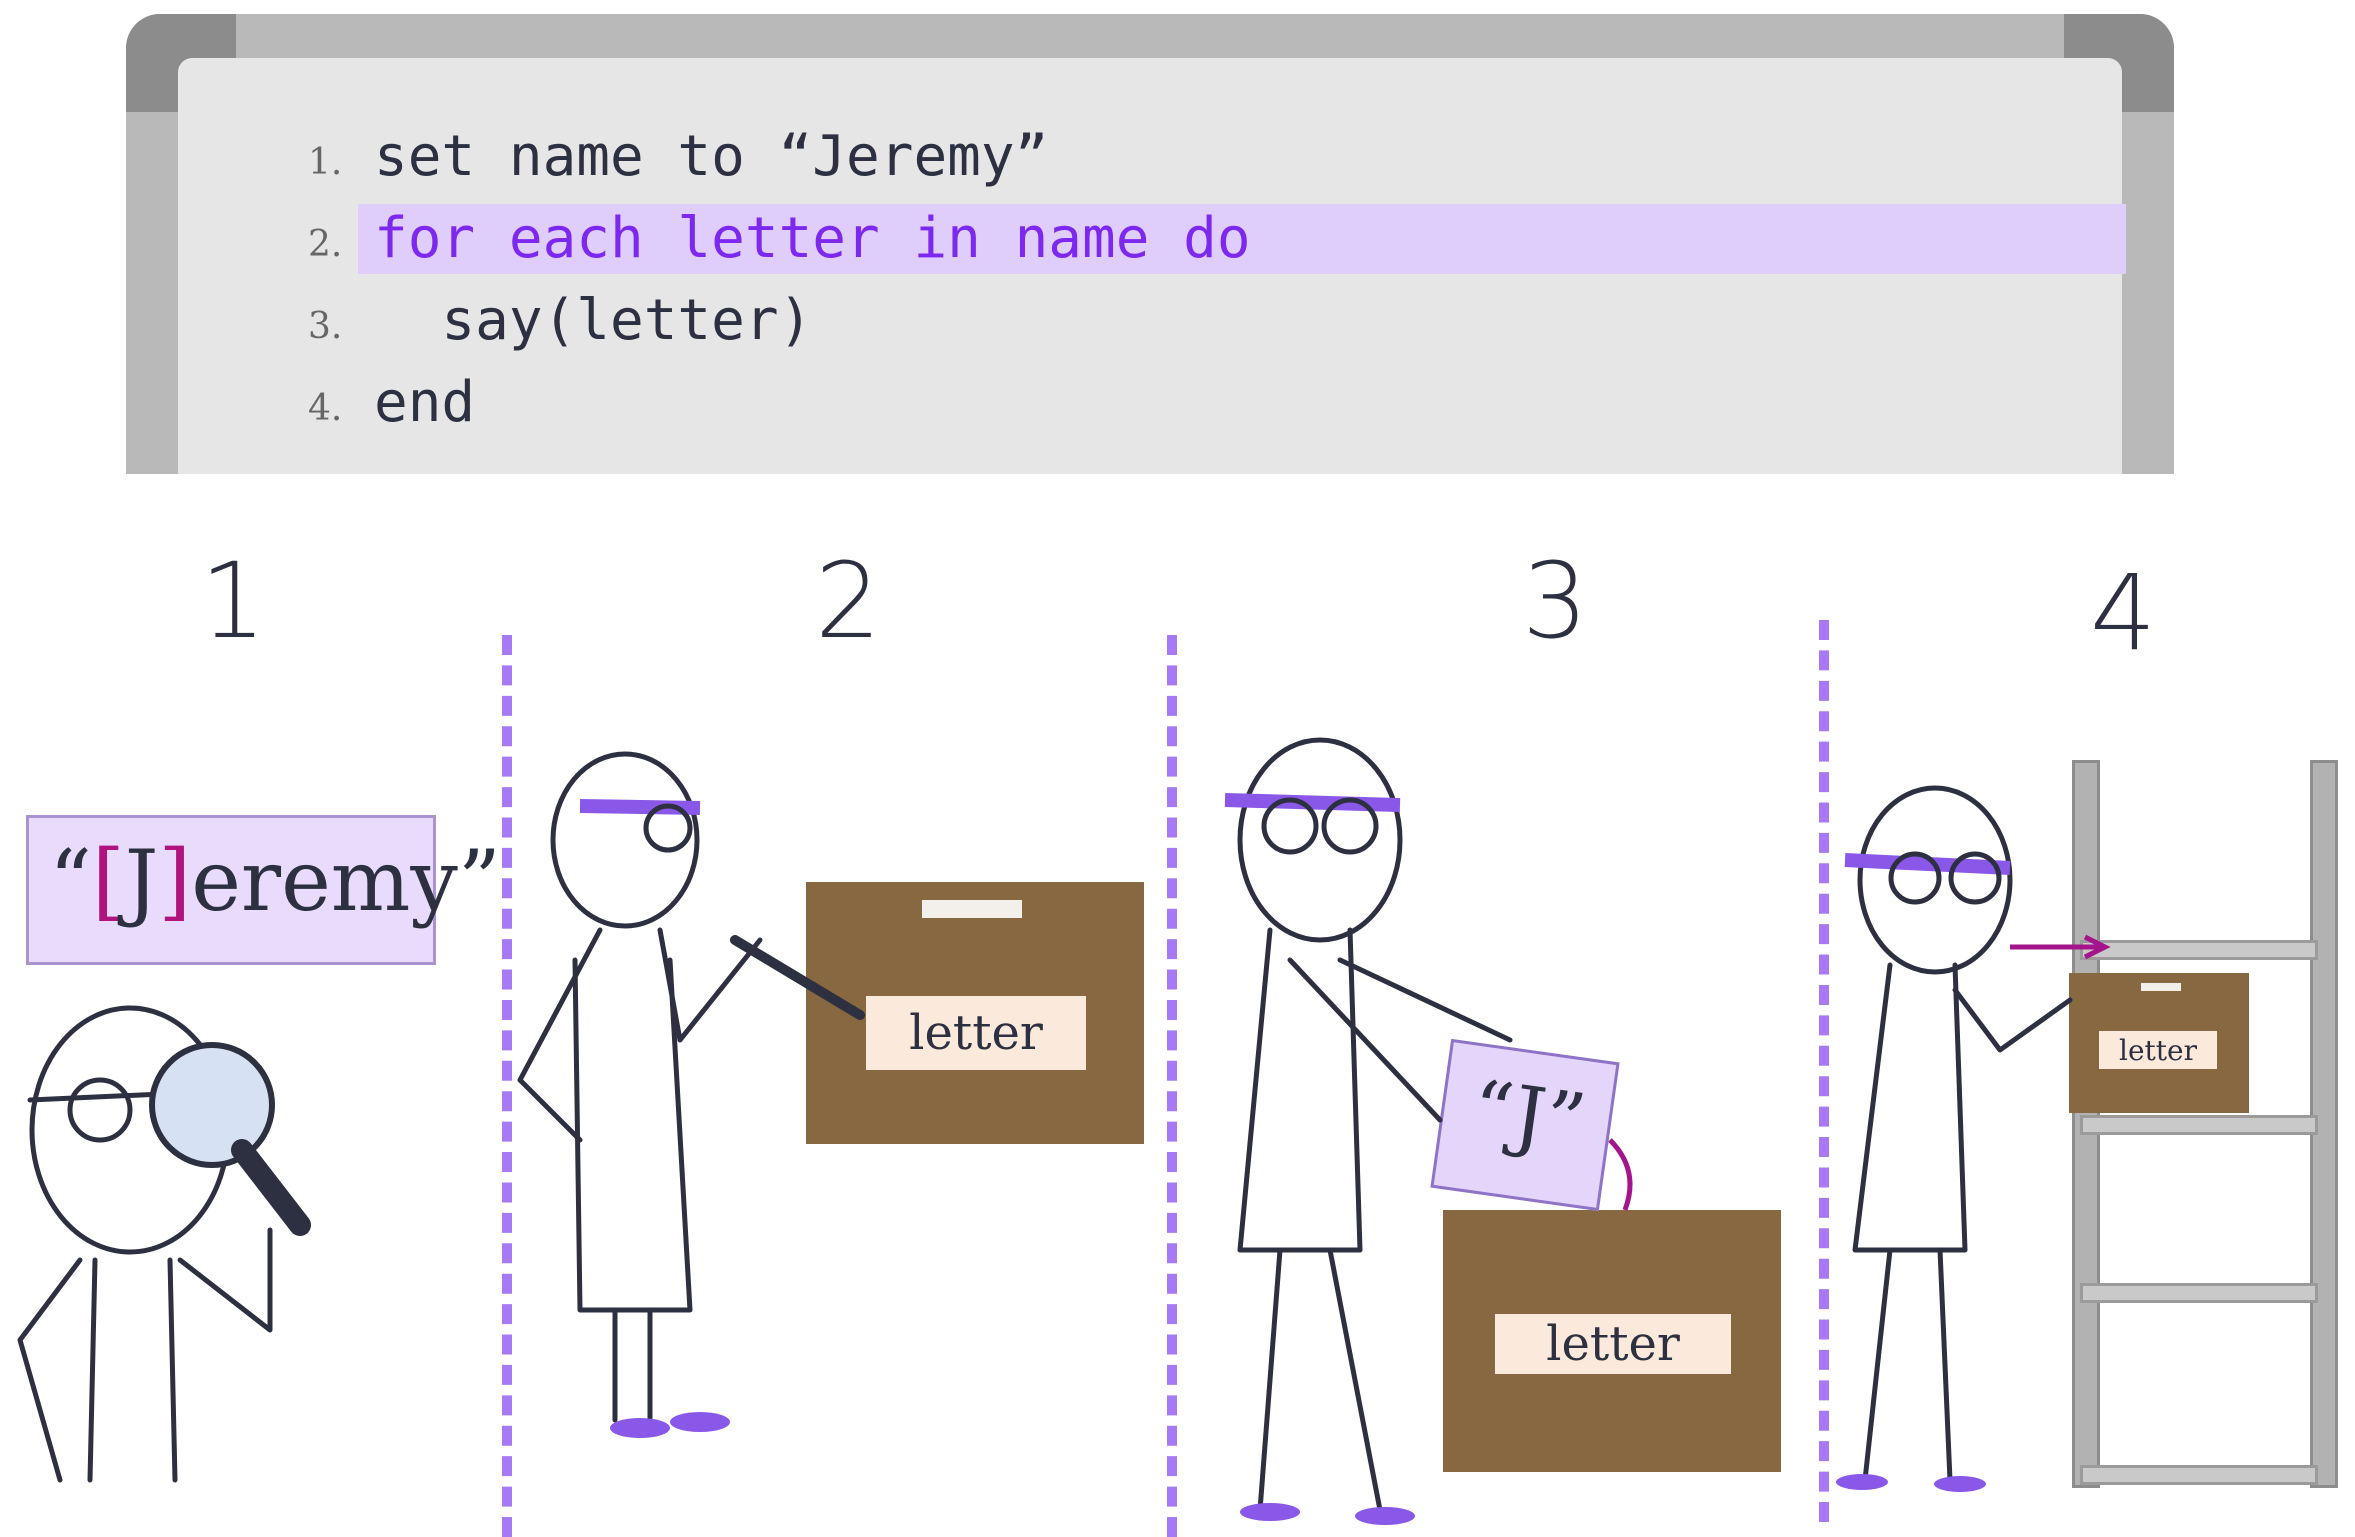 This screenshot has width=2355, height=1537. Describe the element at coordinates (164, 1244) in the screenshot. I see `scientist-with-magnifier` at that location.